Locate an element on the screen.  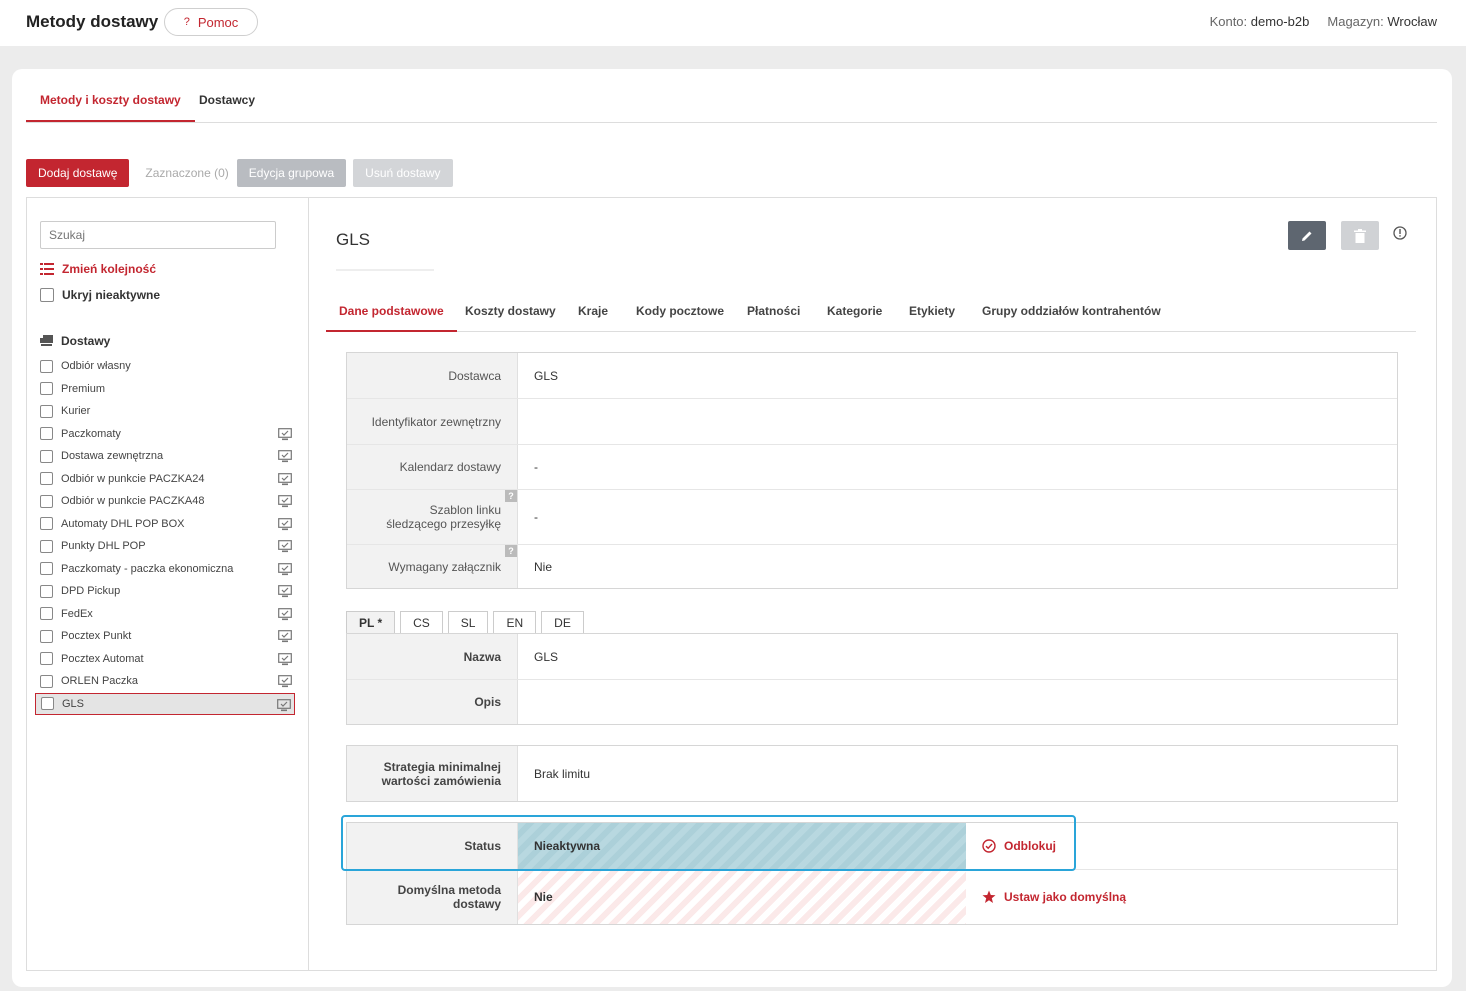
tracking-row: Szablon linku śledzącego przesyłkę ? - is located at coordinates (872, 516).